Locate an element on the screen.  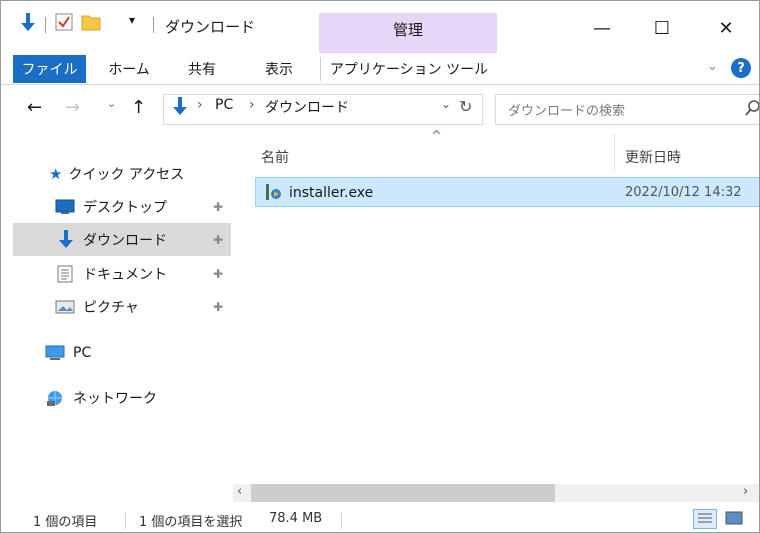
tab-application-tools: アプリケーション ツール is located at coordinates (409, 69).